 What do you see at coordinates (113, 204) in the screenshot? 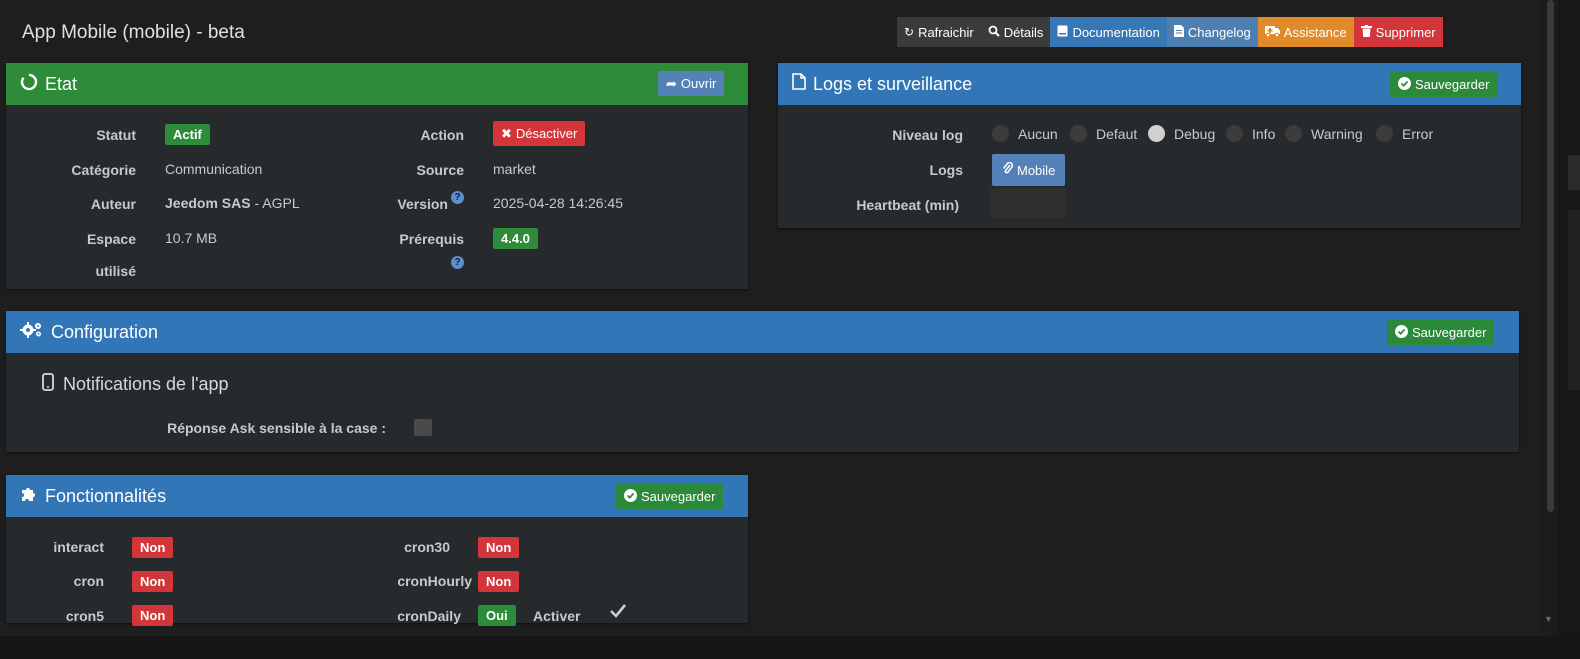
I see `author-label: Auteur` at bounding box center [113, 204].